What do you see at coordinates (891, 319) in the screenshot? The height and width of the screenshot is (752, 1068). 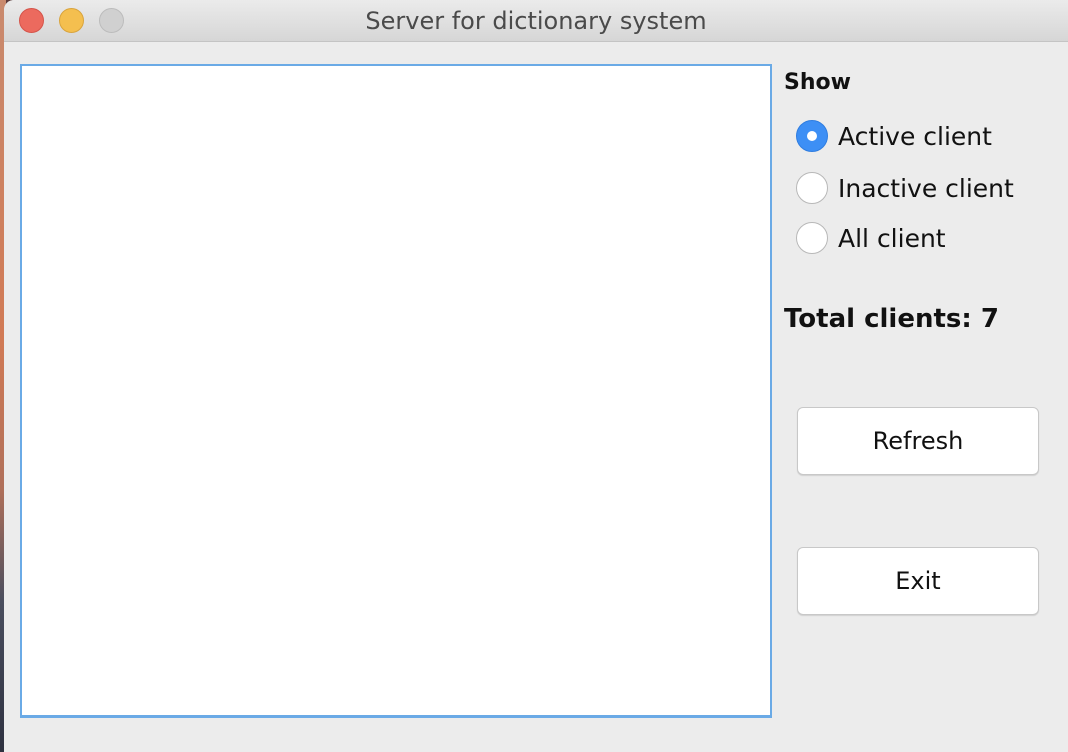 I see `total-clients-label: Total clients: 7` at bounding box center [891, 319].